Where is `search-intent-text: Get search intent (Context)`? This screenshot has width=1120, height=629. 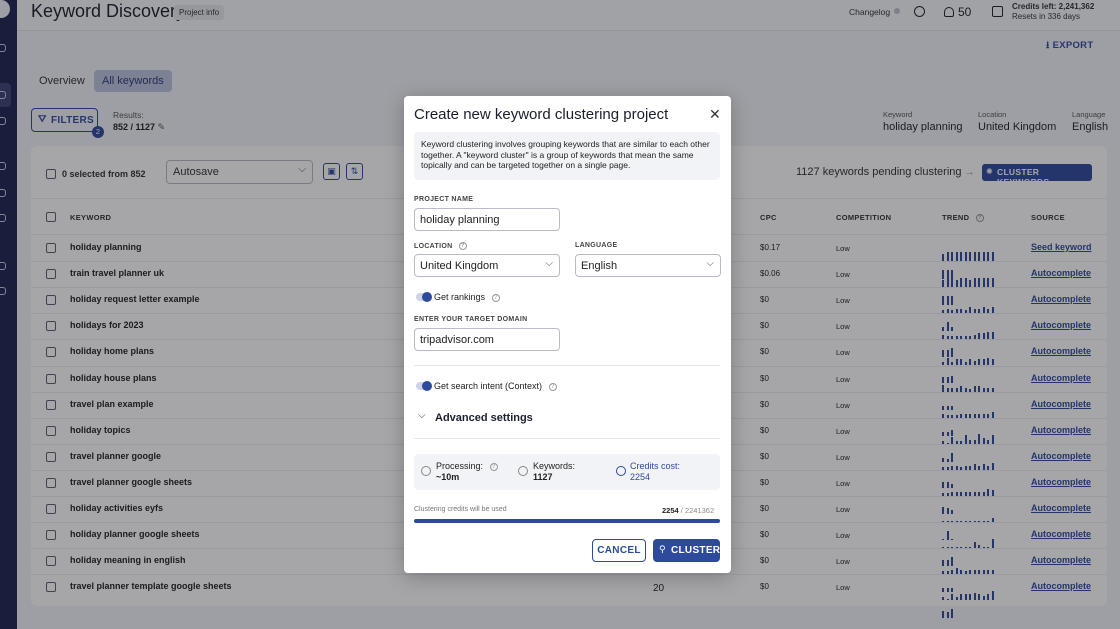
search-intent-text: Get search intent (Context) is located at coordinates (488, 386).